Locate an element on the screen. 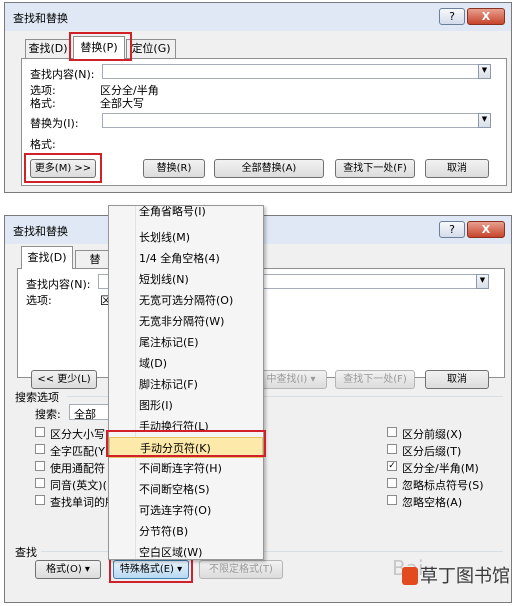 The width and height of the screenshot is (518, 606). watermark-logo: 草丁图书馆 is located at coordinates (456, 575).